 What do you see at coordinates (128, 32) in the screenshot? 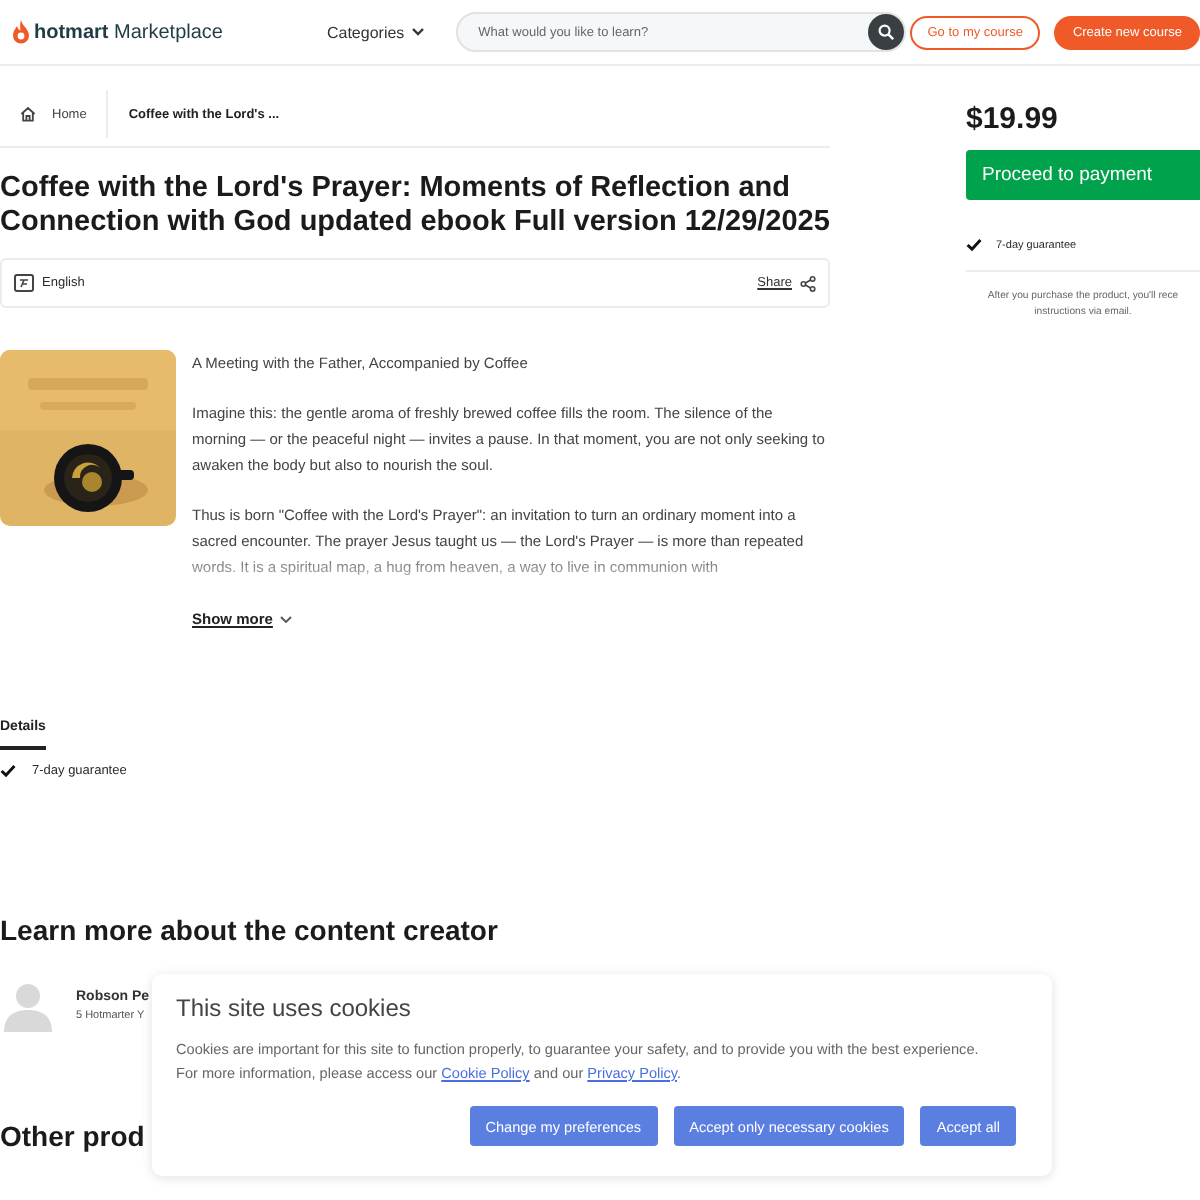
I see `logo-text: hotmart Marketplace` at bounding box center [128, 32].